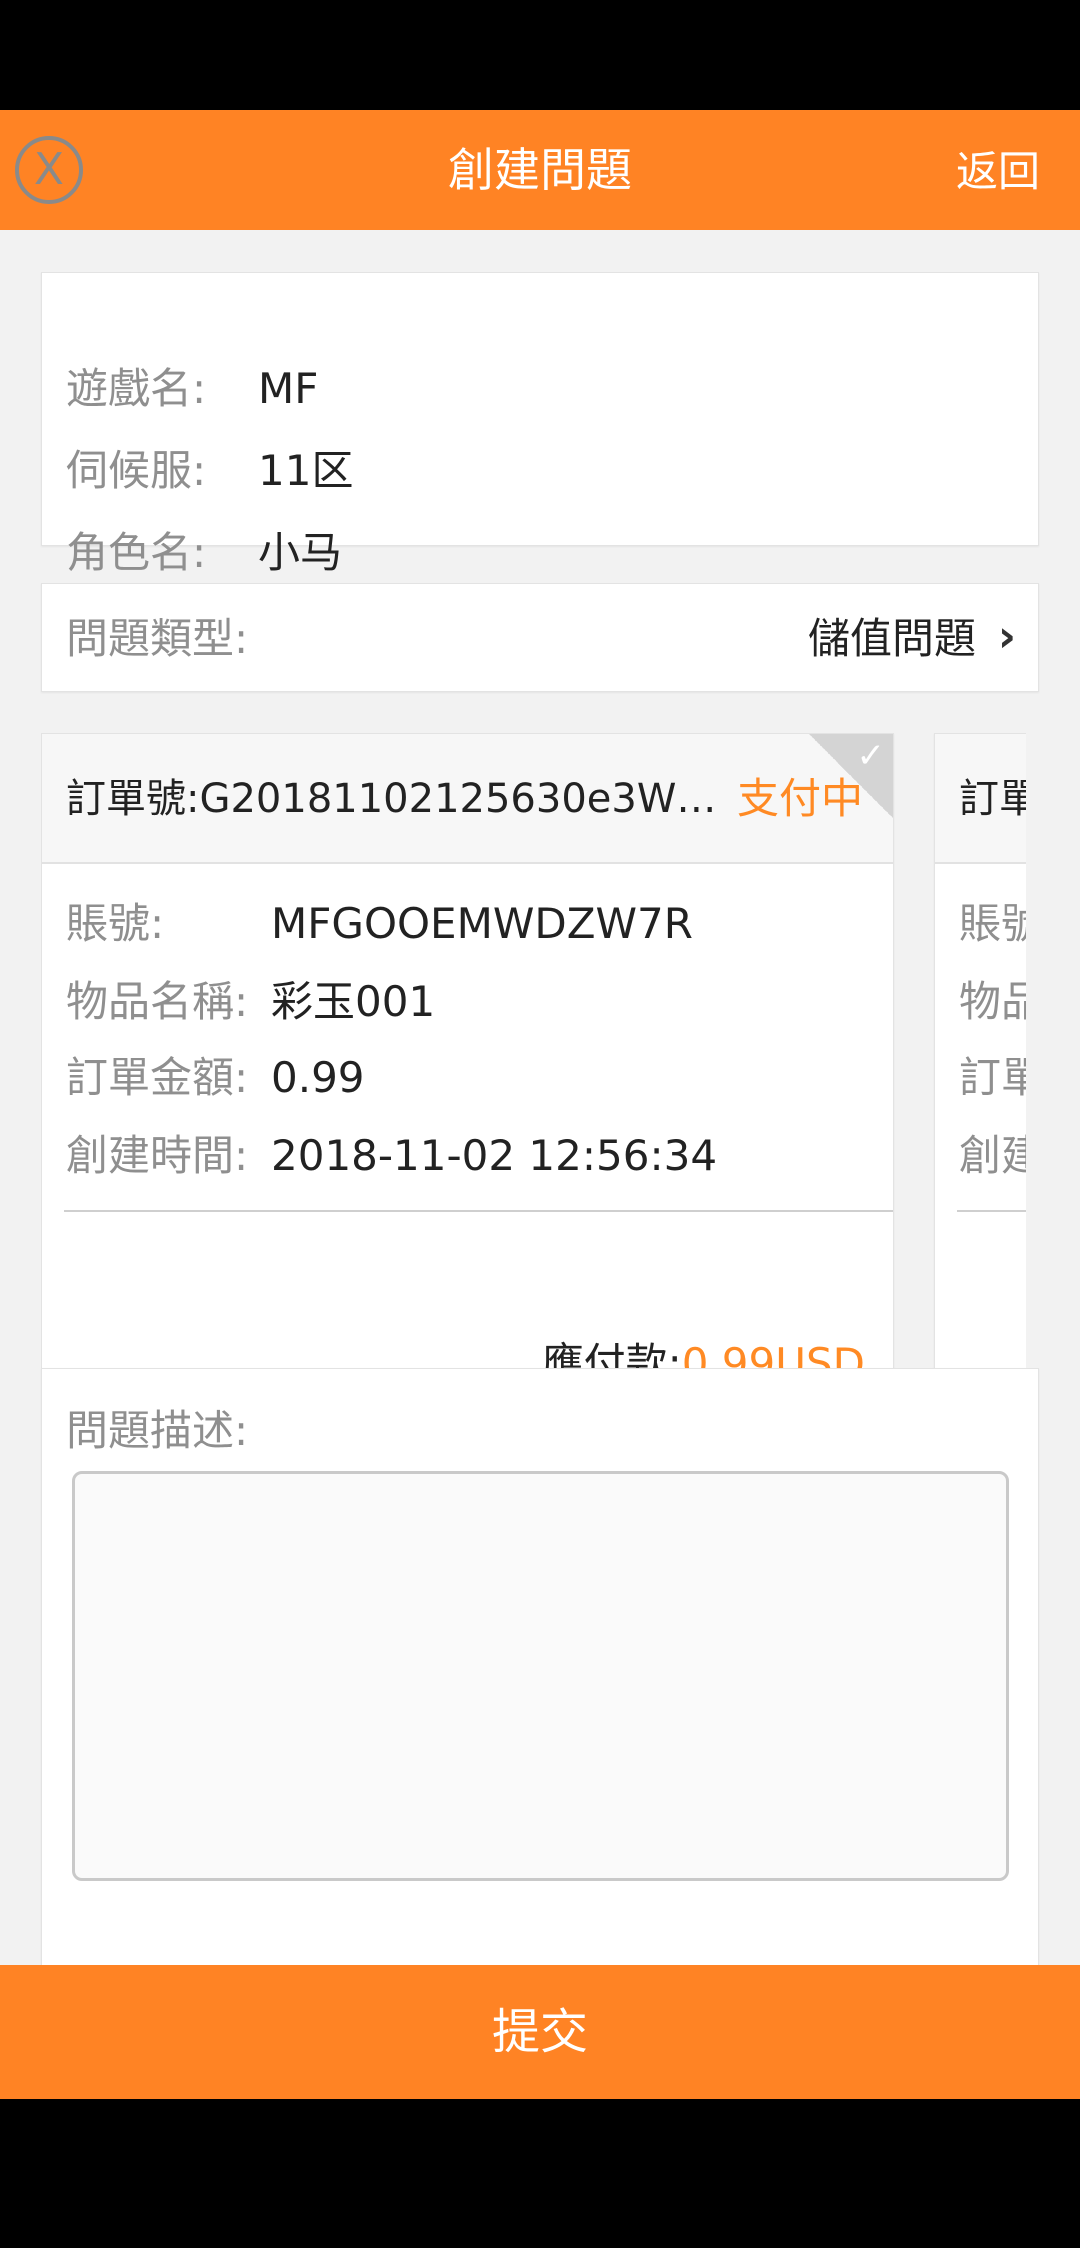 Image resolution: width=1080 pixels, height=2248 pixels. I want to click on order-time-value: 2018-11-02 12:56:34, so click(494, 1155).